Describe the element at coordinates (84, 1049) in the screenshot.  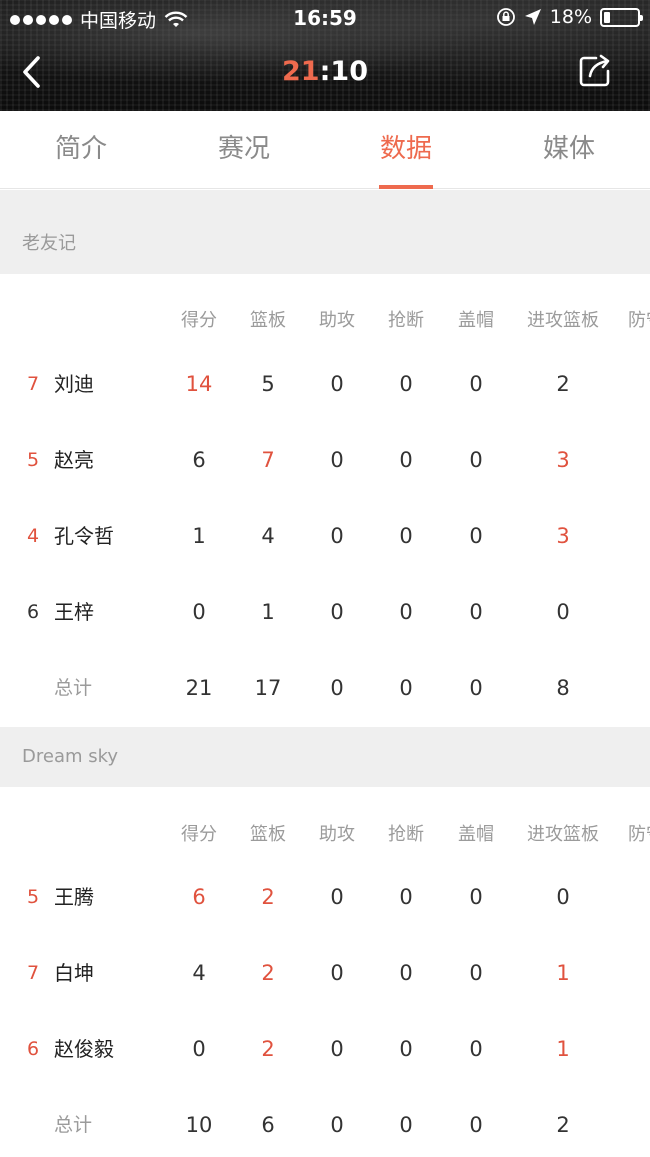
I see `player-name: 赵俊毅` at that location.